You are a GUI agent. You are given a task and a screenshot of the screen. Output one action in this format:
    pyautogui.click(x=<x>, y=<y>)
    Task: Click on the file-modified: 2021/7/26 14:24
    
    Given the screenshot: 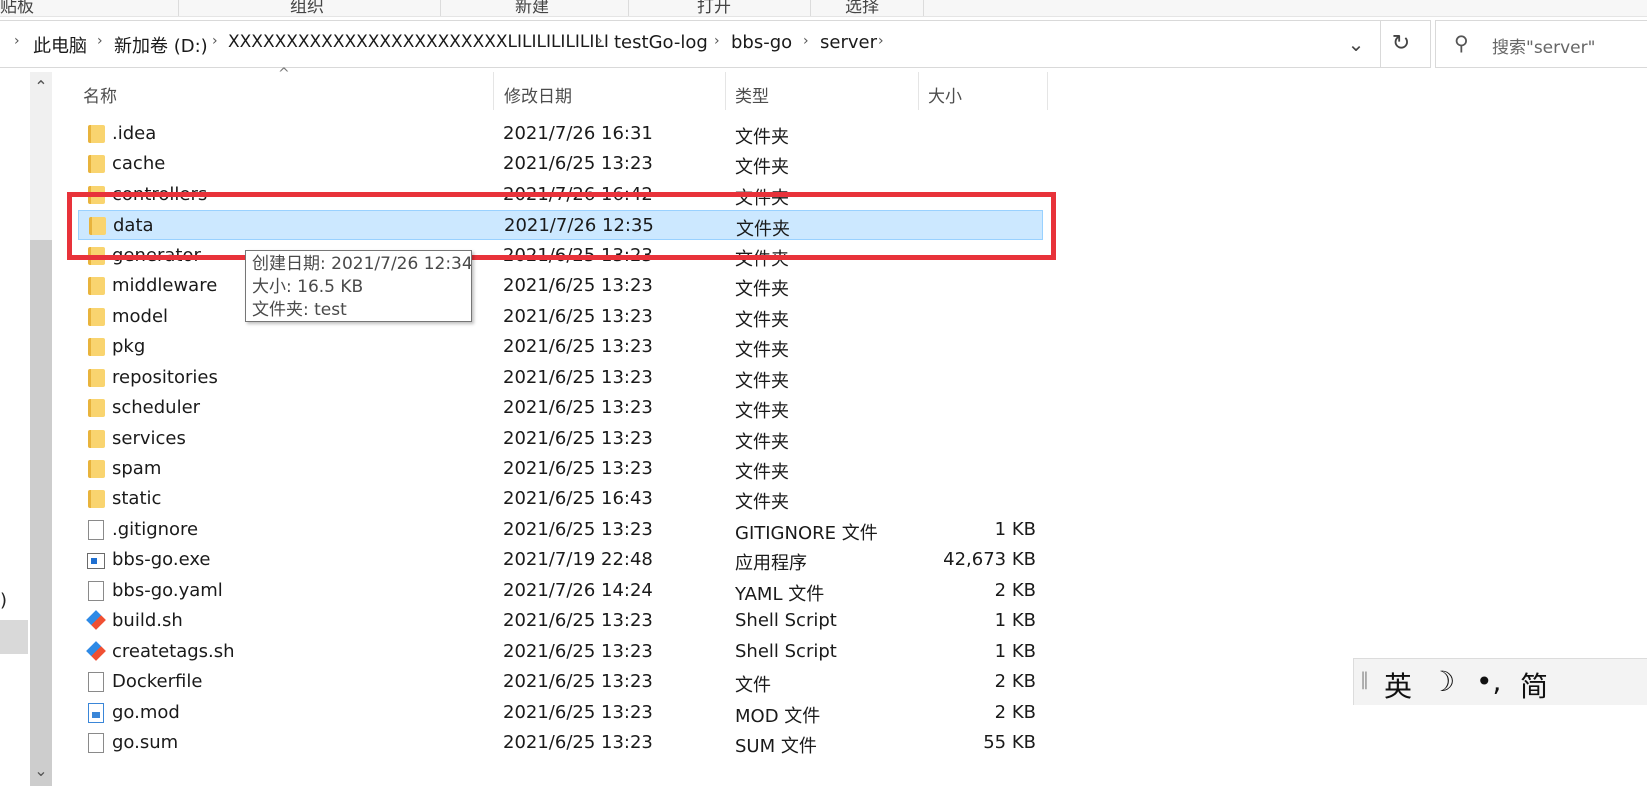 What is the action you would take?
    pyautogui.click(x=578, y=590)
    